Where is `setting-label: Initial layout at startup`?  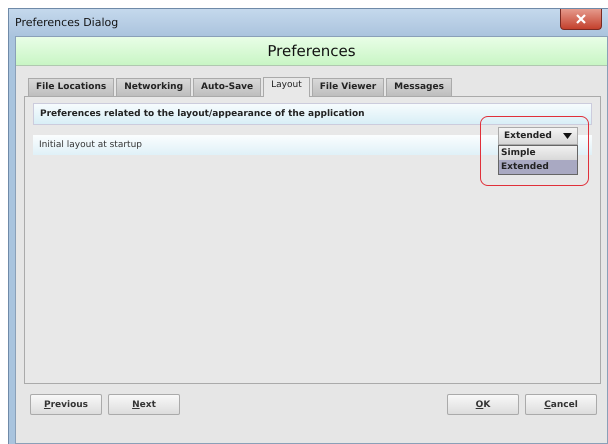
setting-label: Initial layout at startup is located at coordinates (90, 145).